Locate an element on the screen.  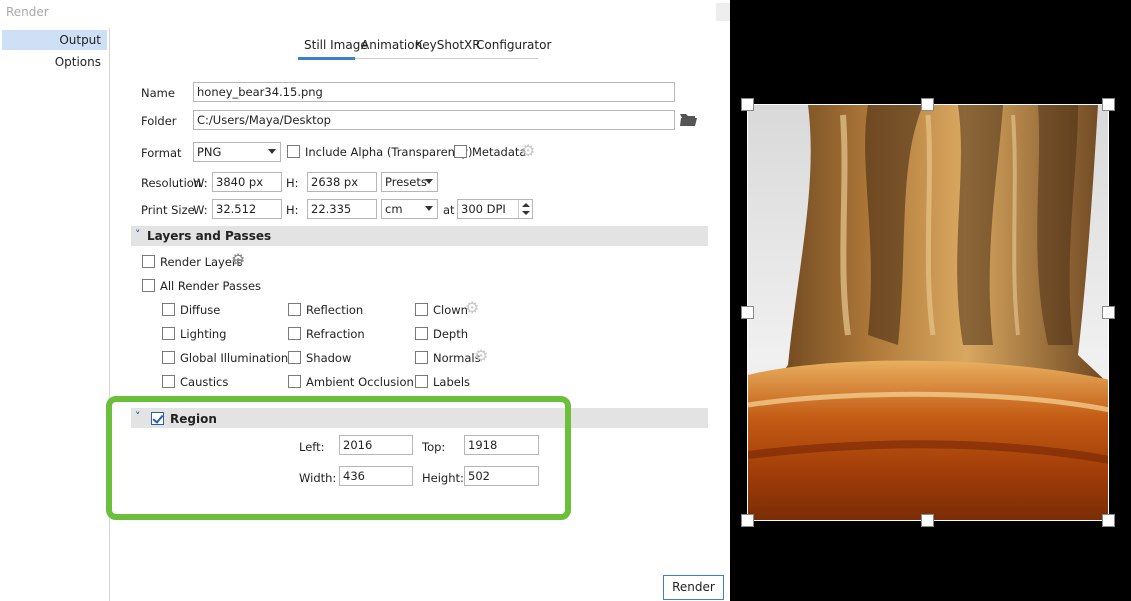
tab-configurator: Configurator is located at coordinates (513, 47).